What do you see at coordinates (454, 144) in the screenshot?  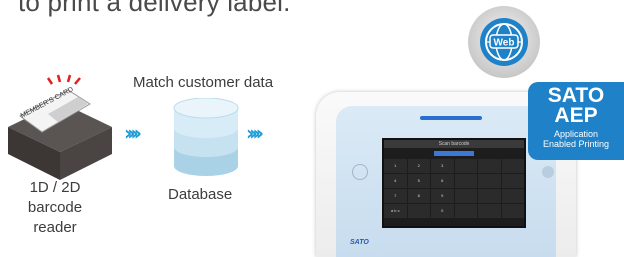 I see `screen-title: Scan barcode` at bounding box center [454, 144].